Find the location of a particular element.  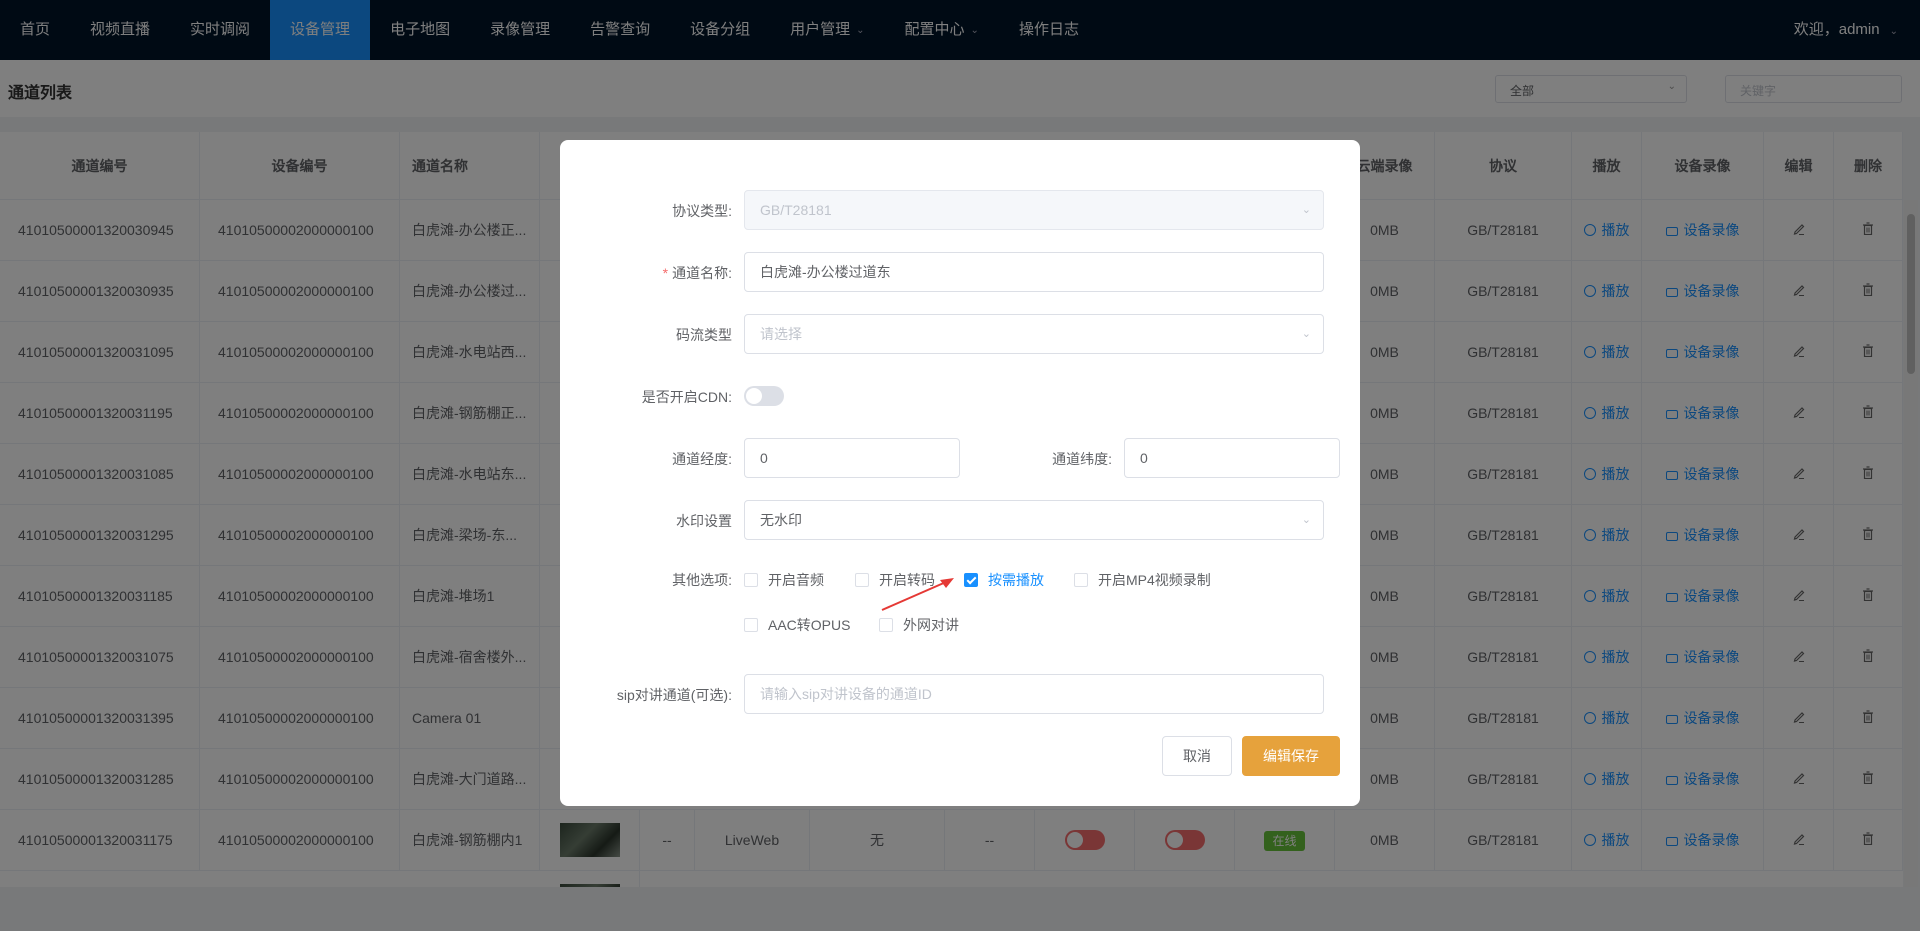

option-mp4-record: 开启MP4视频录制 is located at coordinates (1142, 580).